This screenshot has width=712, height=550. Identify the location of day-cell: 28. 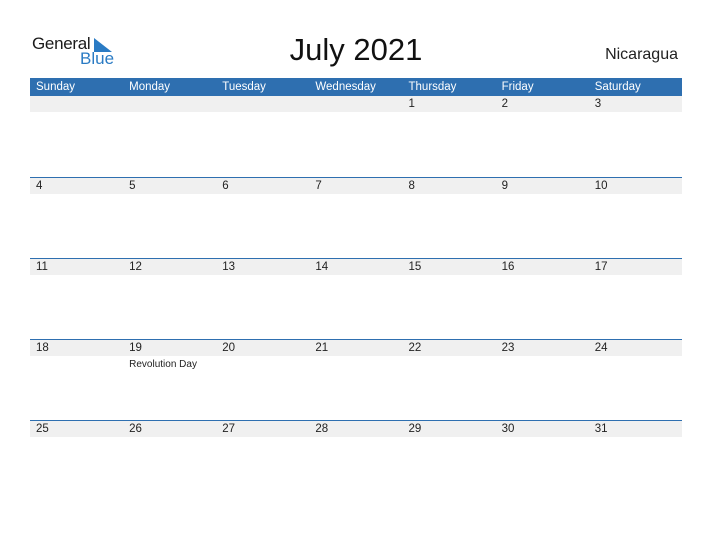
(355, 429).